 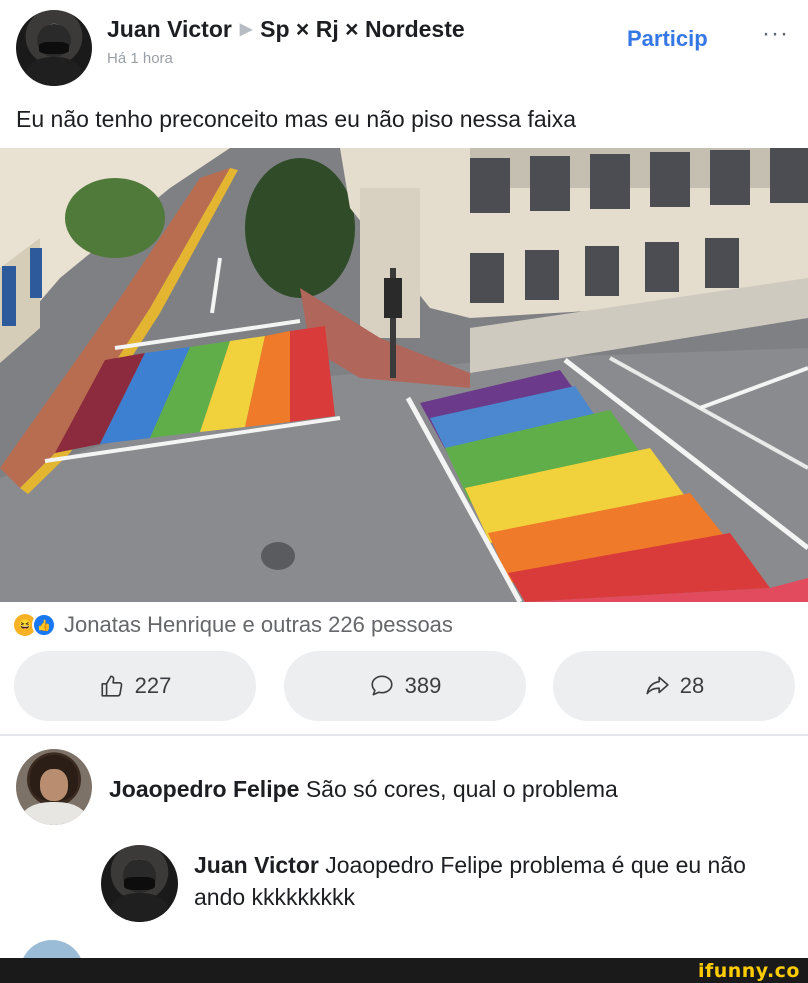 I want to click on comment-count: 389, so click(x=423, y=685).